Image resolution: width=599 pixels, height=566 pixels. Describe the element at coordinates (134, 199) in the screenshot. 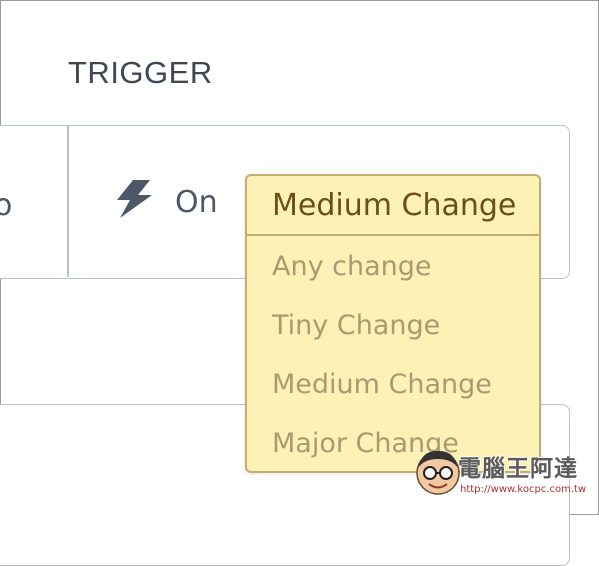

I see `lightning-bolt-icon` at that location.